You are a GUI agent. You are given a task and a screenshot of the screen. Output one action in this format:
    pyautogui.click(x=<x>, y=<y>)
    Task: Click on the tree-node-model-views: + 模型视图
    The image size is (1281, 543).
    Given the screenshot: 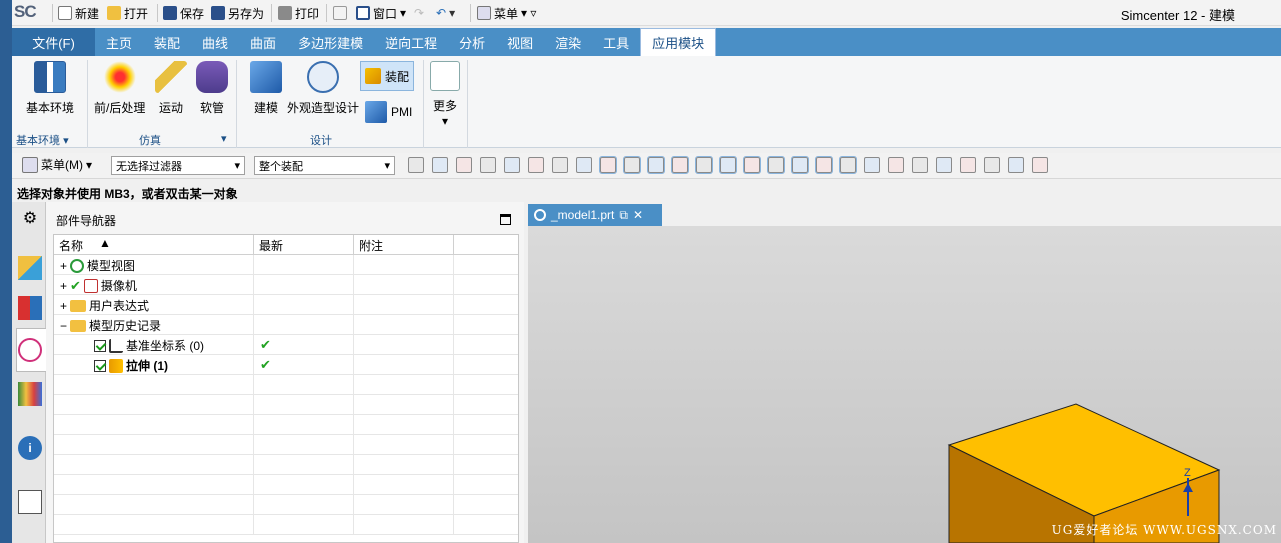 What is the action you would take?
    pyautogui.click(x=97, y=265)
    